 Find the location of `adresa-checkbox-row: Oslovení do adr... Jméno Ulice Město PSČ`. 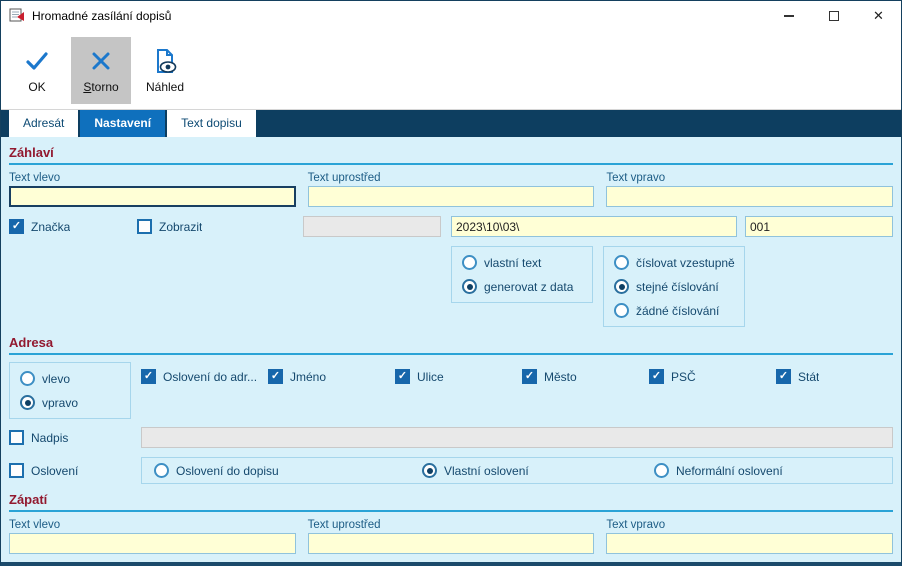

adresa-checkbox-row: Oslovení do adr... Jméno Ulice Město PSČ is located at coordinates (521, 376).